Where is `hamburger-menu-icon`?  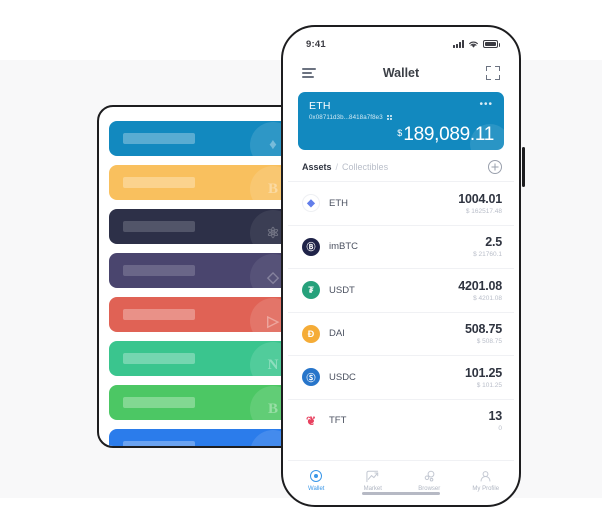 hamburger-menu-icon is located at coordinates (309, 73).